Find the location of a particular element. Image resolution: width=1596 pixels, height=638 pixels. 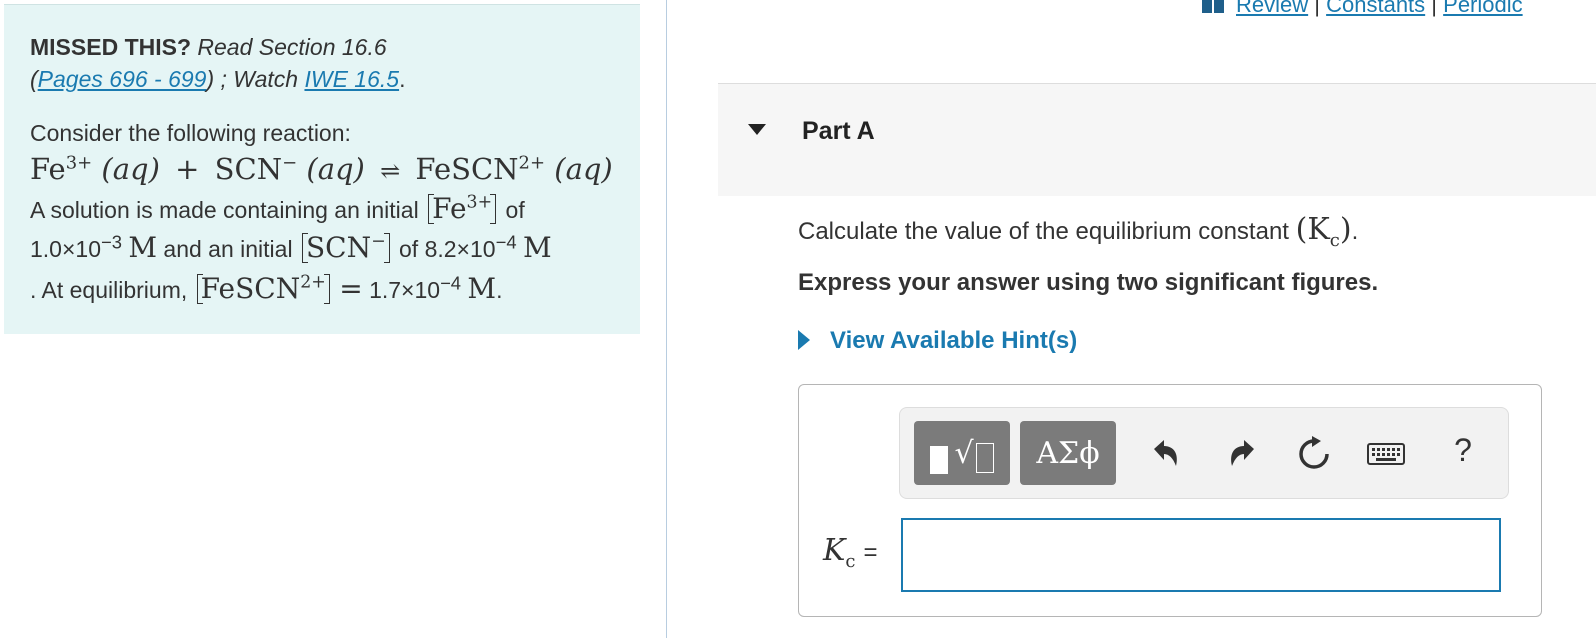

equilibrium-arrow: ⇌ is located at coordinates (390, 171).